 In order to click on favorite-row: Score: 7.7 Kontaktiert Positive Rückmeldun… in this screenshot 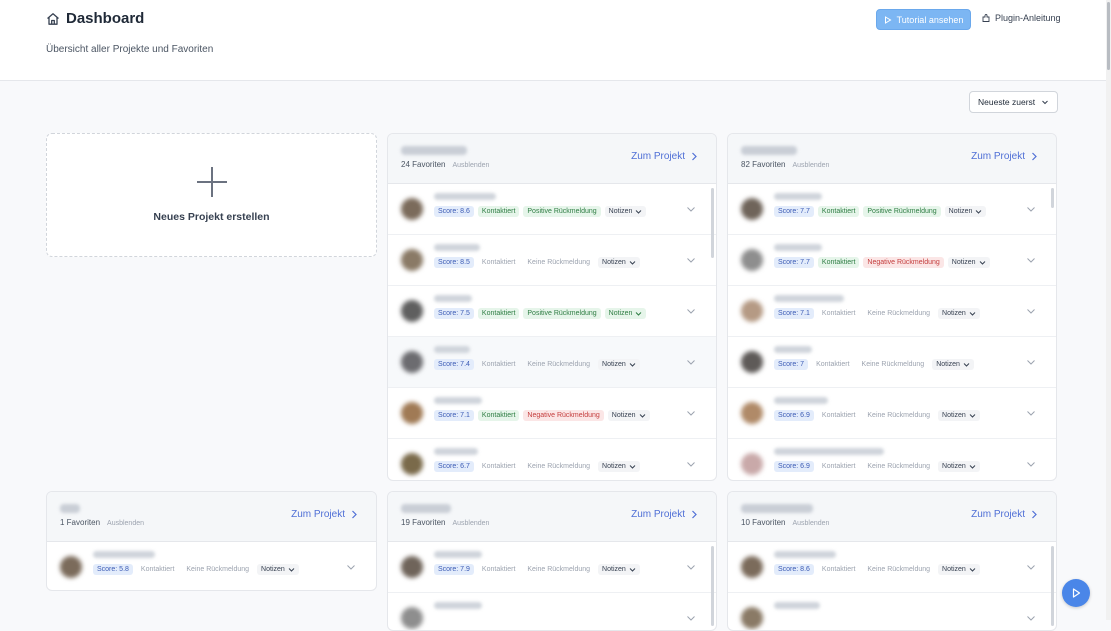, I will do `click(892, 209)`.